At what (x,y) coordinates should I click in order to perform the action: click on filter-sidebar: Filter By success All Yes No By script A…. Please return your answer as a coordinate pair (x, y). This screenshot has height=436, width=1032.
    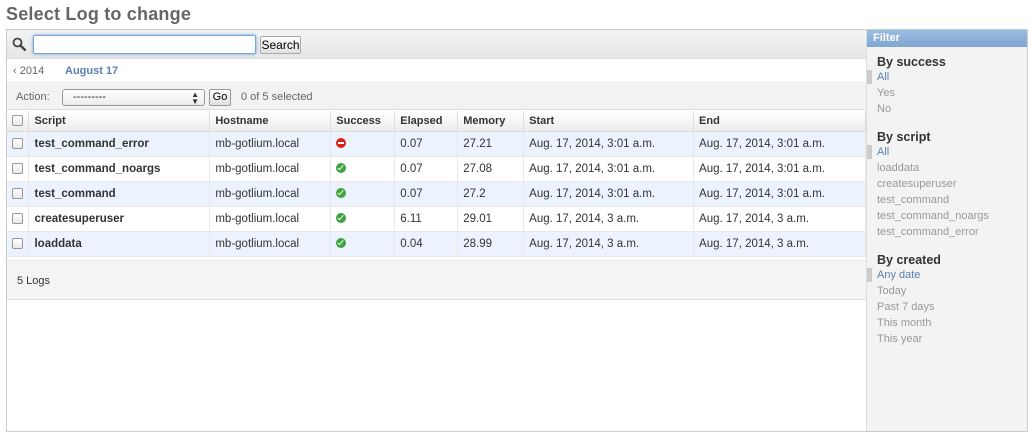
    Looking at the image, I should click on (946, 230).